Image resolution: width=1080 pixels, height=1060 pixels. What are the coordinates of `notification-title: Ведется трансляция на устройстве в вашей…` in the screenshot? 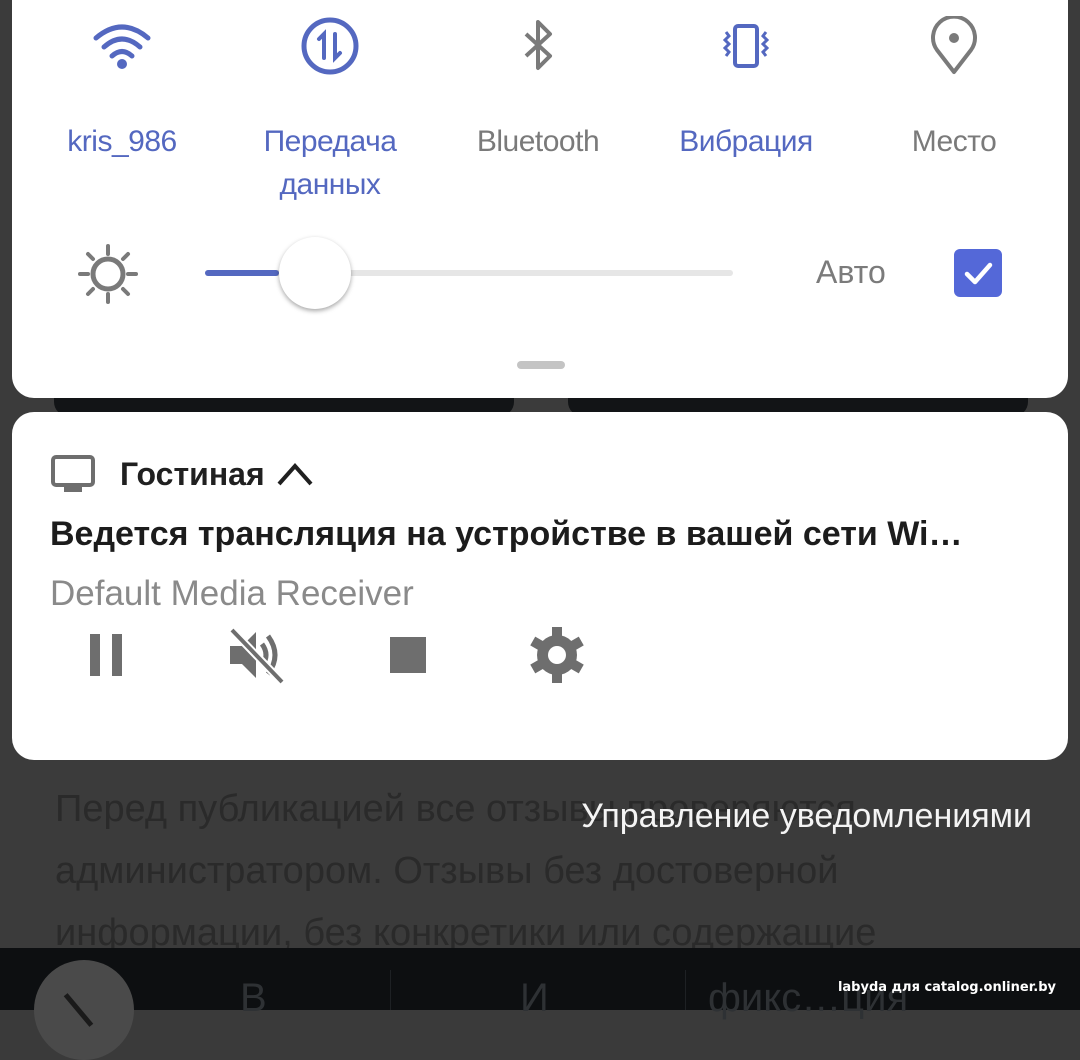 It's located at (506, 534).